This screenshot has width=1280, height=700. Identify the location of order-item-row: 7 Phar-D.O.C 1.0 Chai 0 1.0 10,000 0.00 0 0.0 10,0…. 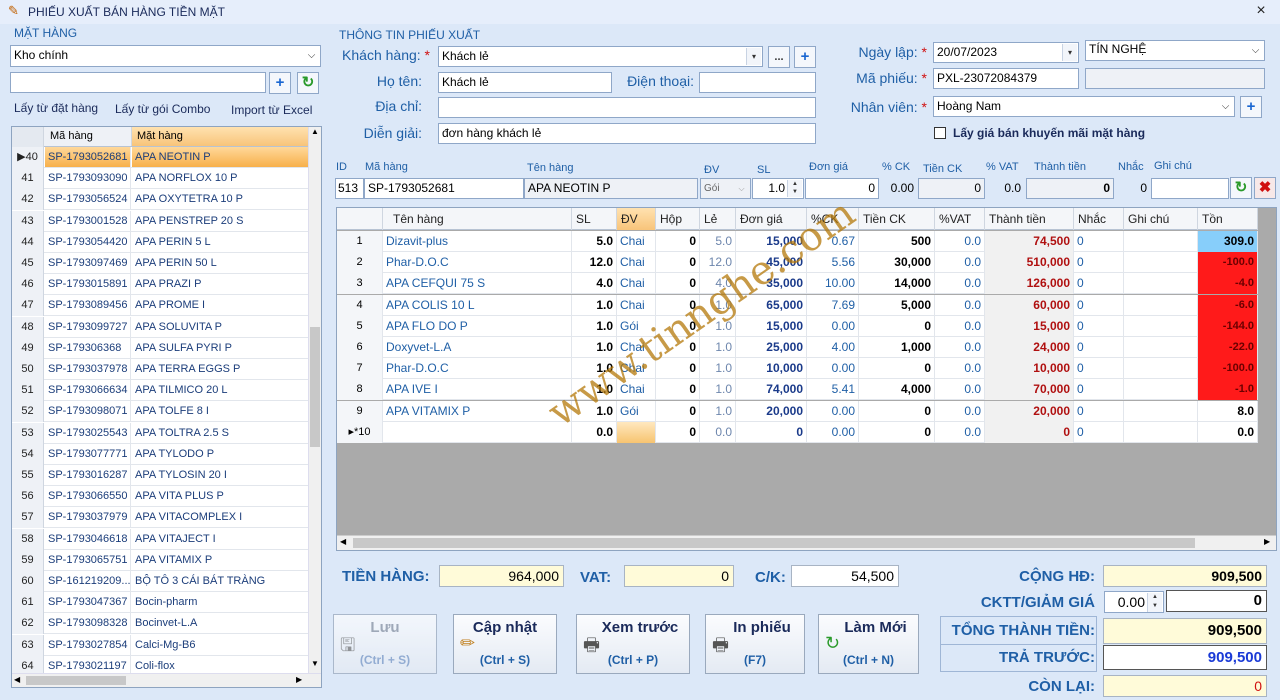
(797, 369).